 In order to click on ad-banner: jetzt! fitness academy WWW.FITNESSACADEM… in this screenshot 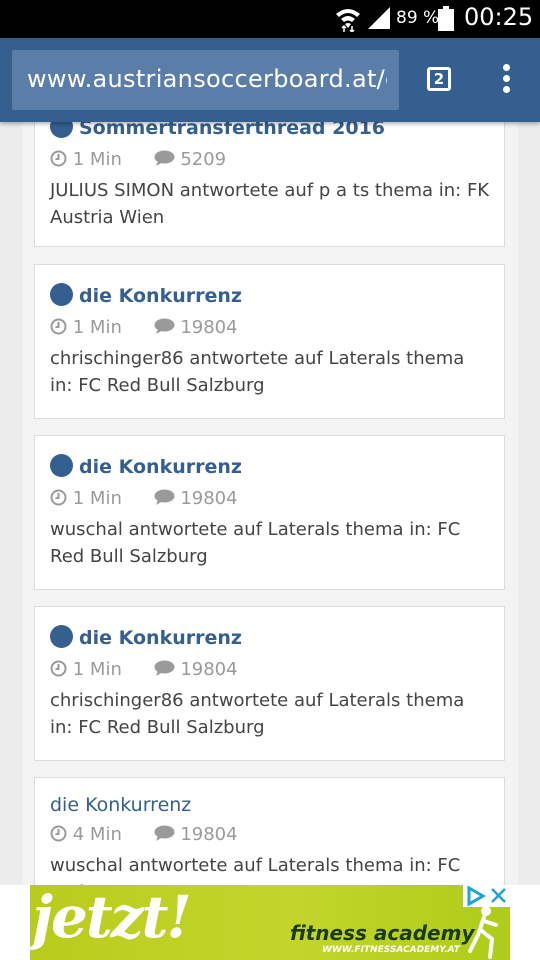, I will do `click(270, 922)`.